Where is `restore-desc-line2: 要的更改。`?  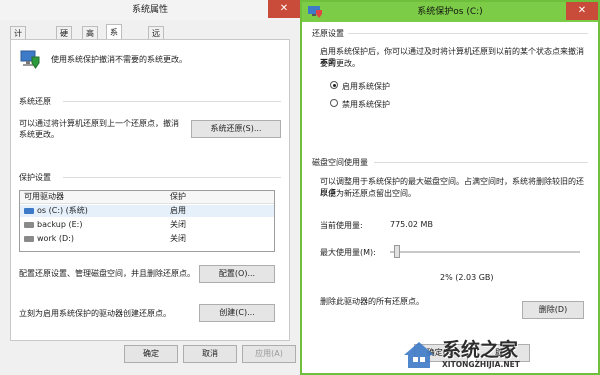 restore-desc-line2: 要的更改。 is located at coordinates (340, 63).